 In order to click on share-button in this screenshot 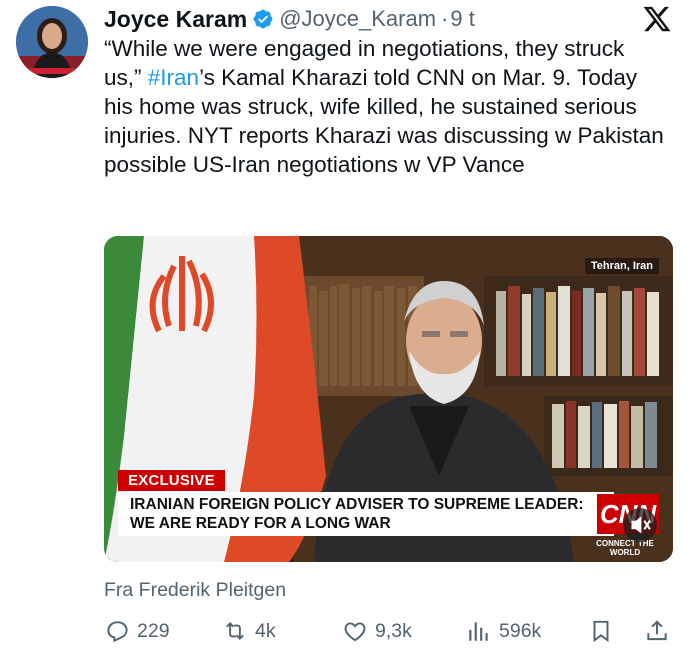, I will do `click(660, 631)`.